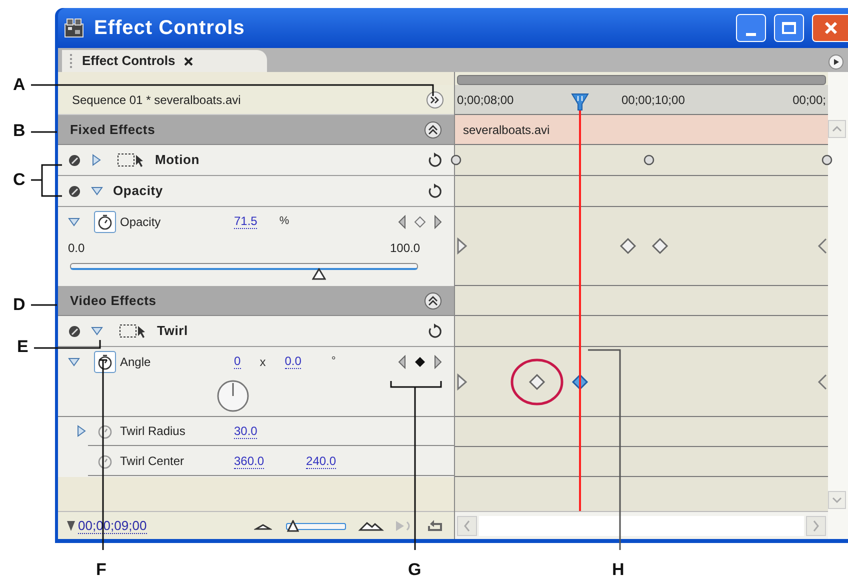 The height and width of the screenshot is (587, 848). What do you see at coordinates (836, 62) in the screenshot?
I see `panel-menu-icon` at bounding box center [836, 62].